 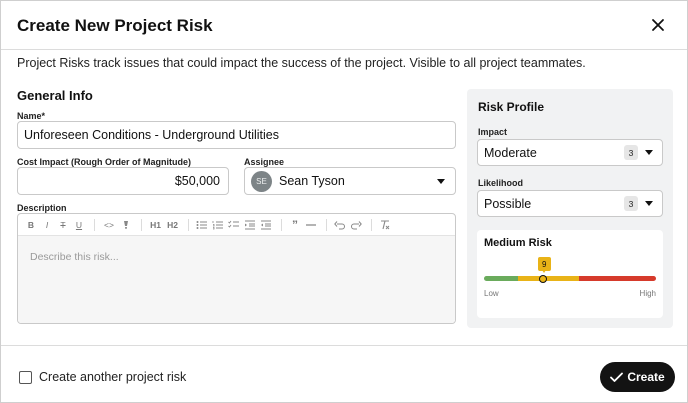 What do you see at coordinates (126, 225) in the screenshot?
I see `highlight-icon` at bounding box center [126, 225].